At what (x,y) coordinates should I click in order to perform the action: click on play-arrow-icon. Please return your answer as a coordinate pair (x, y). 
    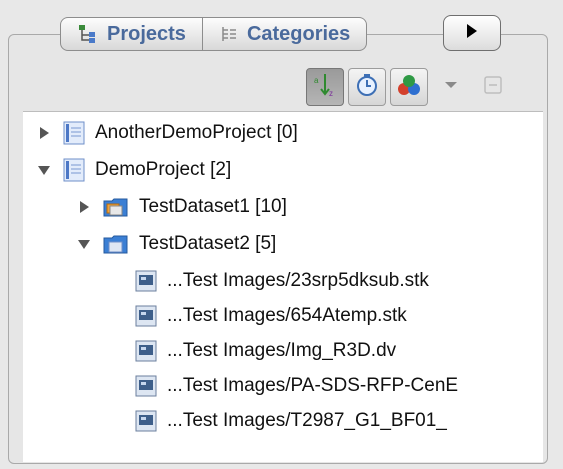
    Looking at the image, I should click on (472, 33).